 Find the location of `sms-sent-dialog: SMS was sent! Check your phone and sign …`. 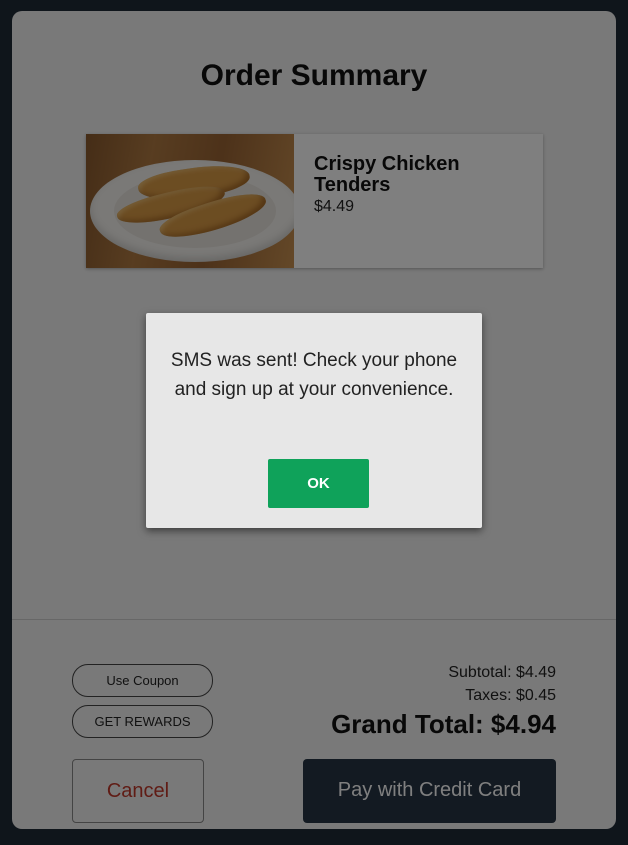

sms-sent-dialog: SMS was sent! Check your phone and sign … is located at coordinates (314, 420).